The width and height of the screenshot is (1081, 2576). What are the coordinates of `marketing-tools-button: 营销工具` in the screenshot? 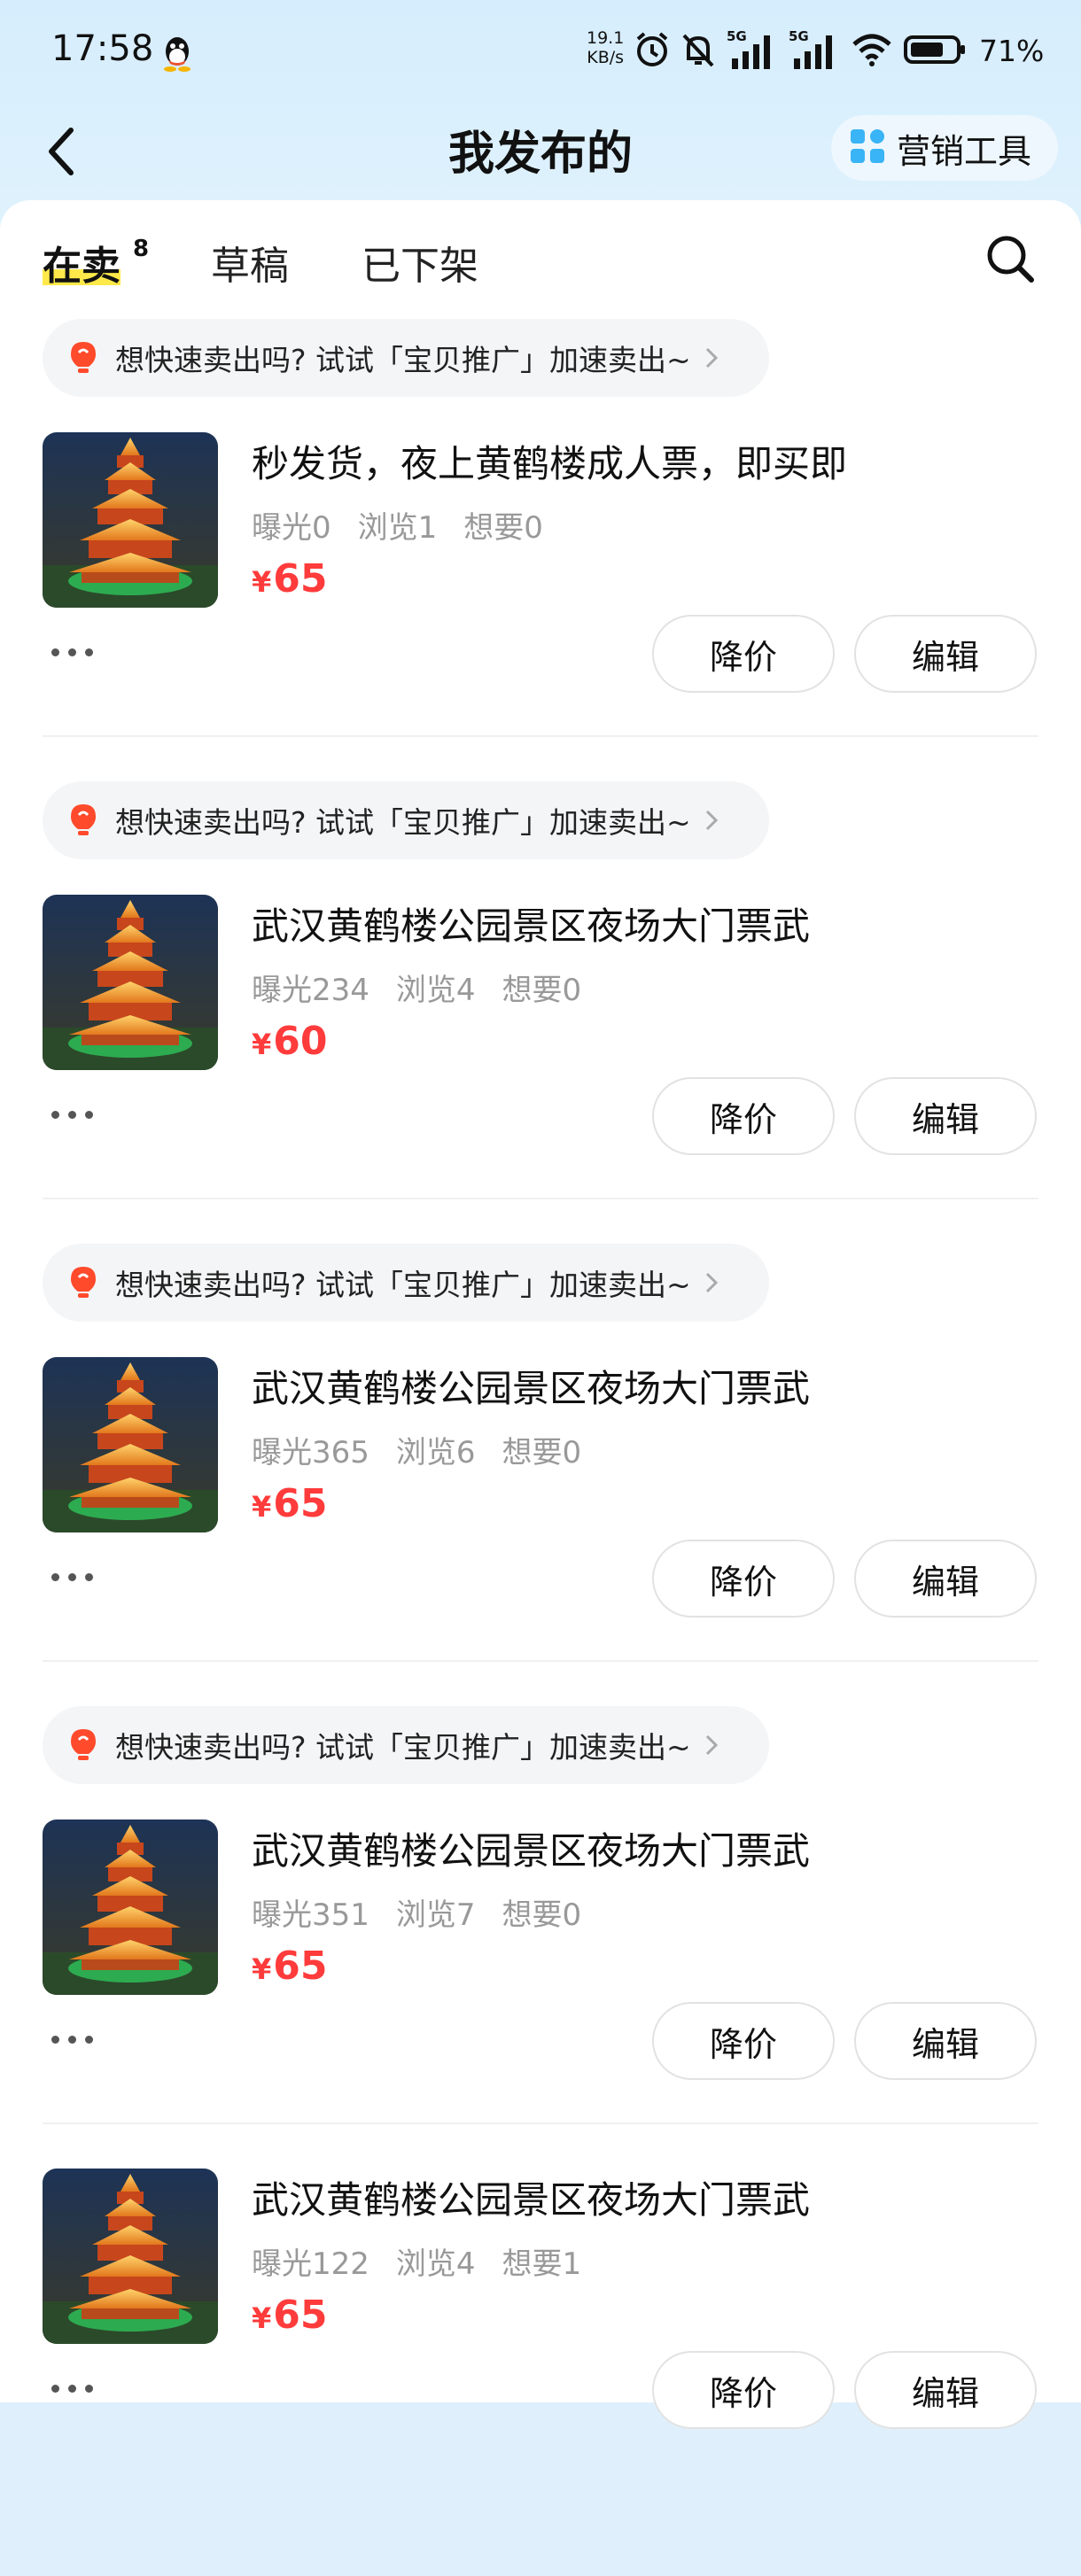 It's located at (945, 148).